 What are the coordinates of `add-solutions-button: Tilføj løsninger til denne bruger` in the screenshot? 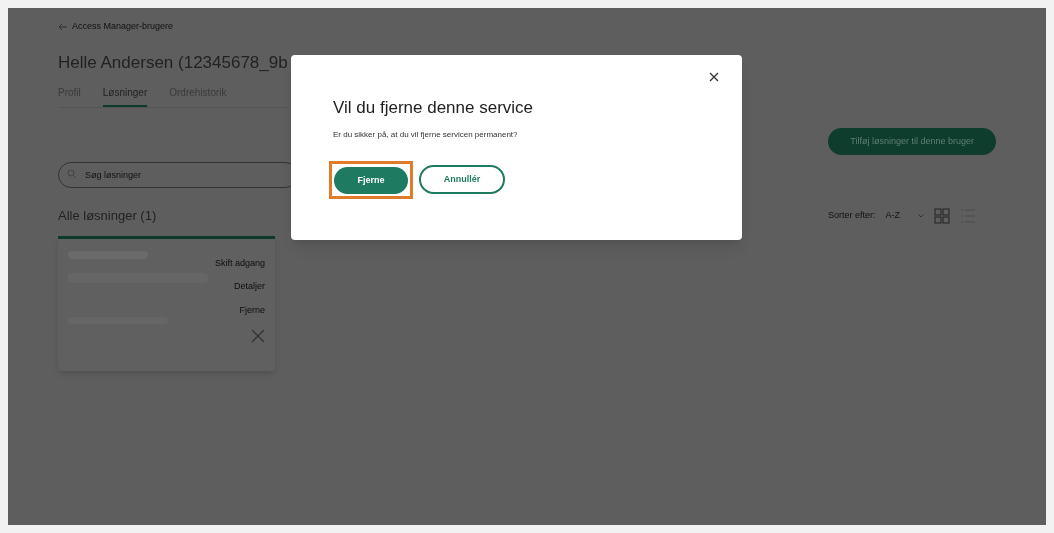 It's located at (912, 141).